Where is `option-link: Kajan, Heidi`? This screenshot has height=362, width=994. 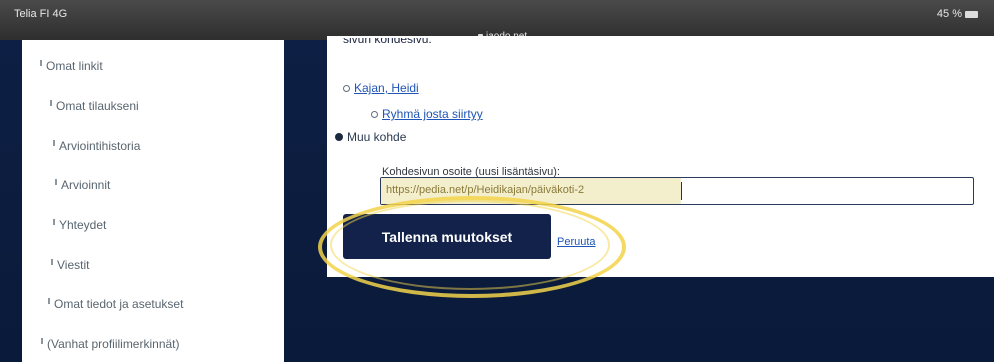
option-link: Kajan, Heidi is located at coordinates (386, 88).